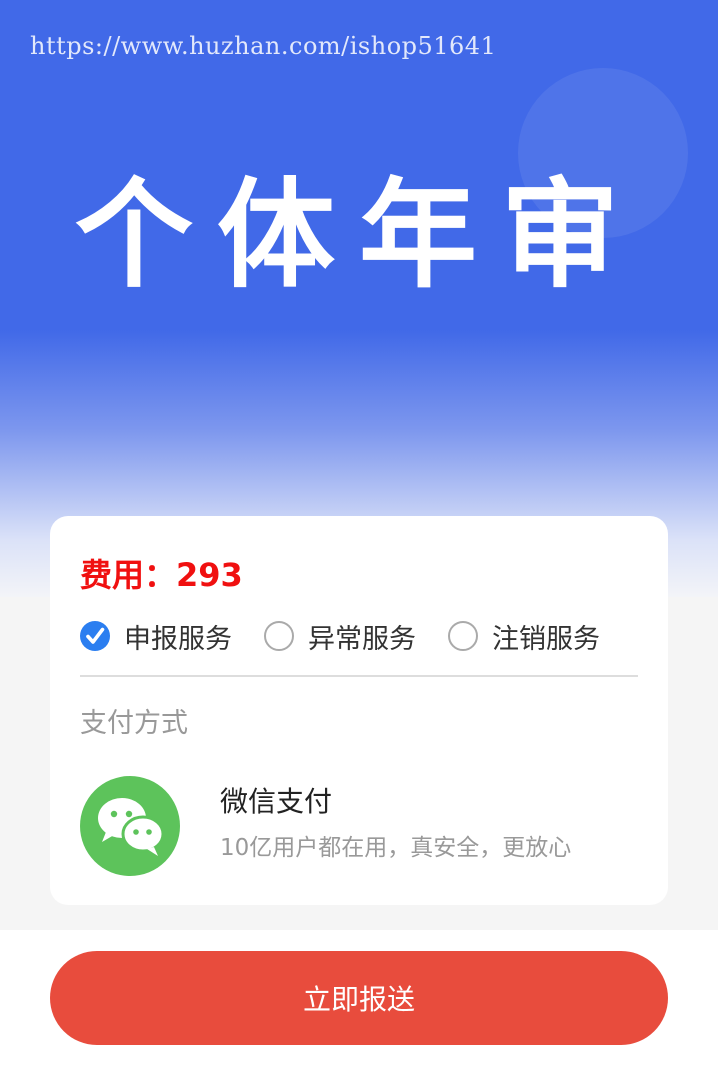  What do you see at coordinates (263, 46) in the screenshot?
I see `watermark-url: https://www.huzhan.com/ishop51641` at bounding box center [263, 46].